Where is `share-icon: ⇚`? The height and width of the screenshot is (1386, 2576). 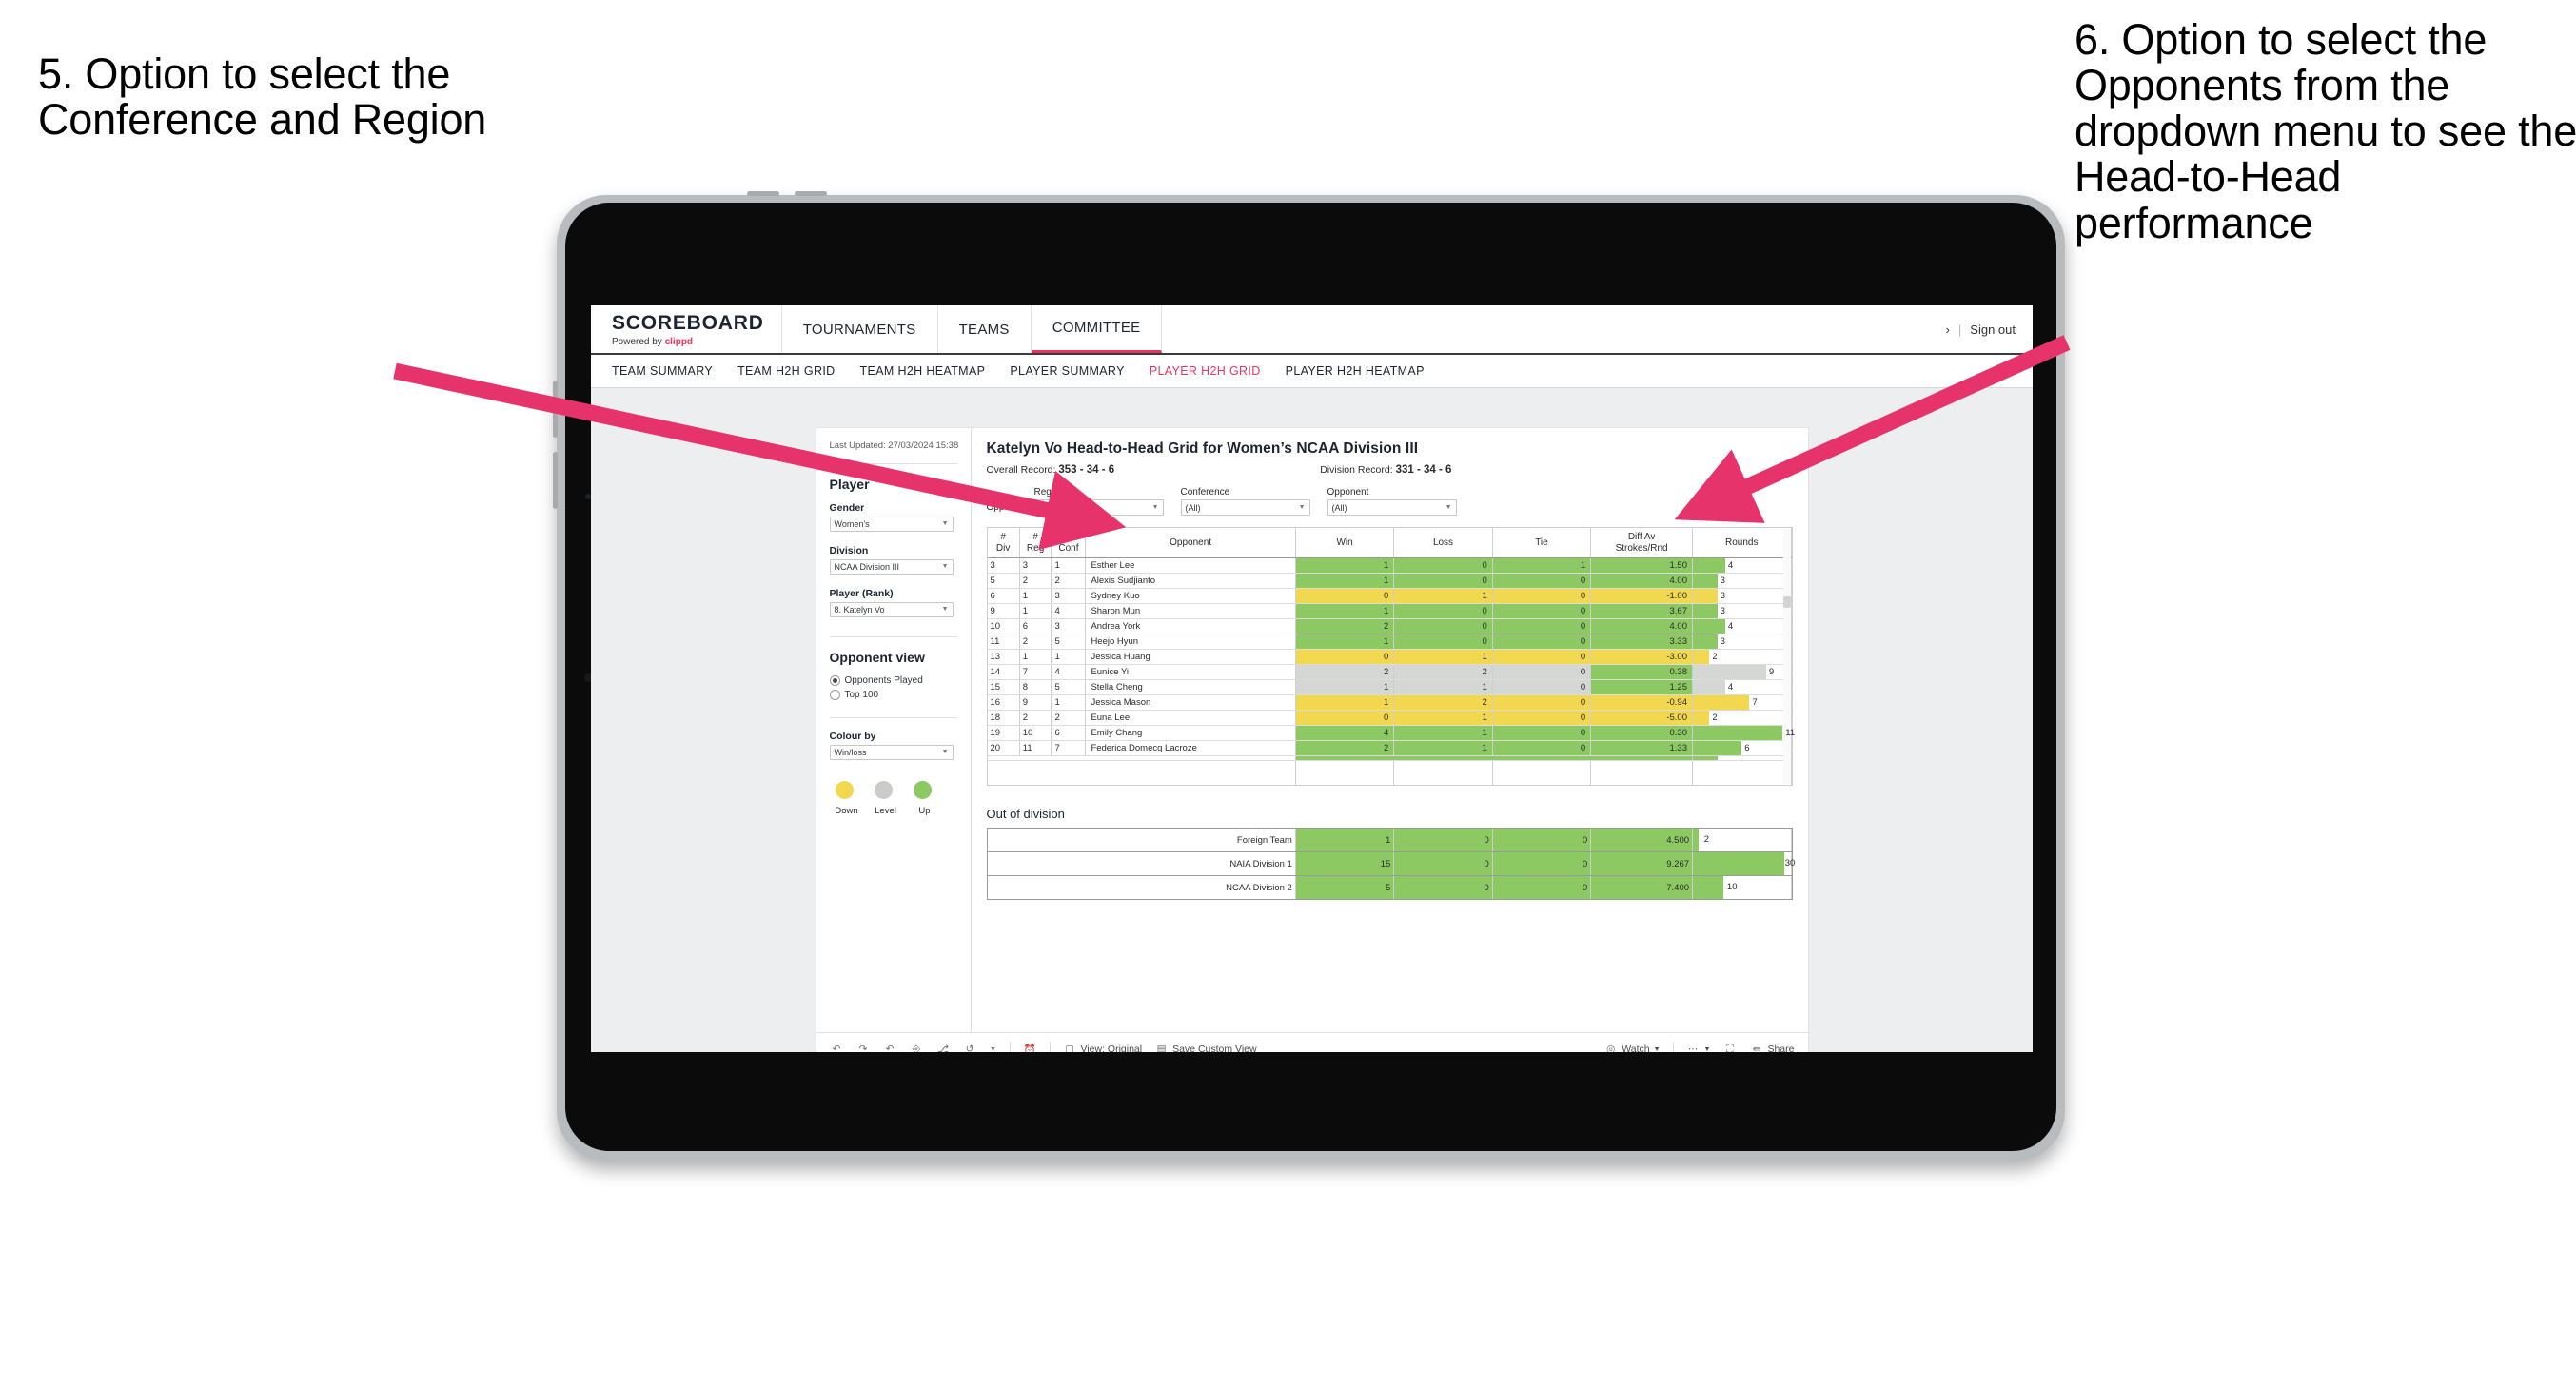 share-icon: ⇚ is located at coordinates (1756, 1048).